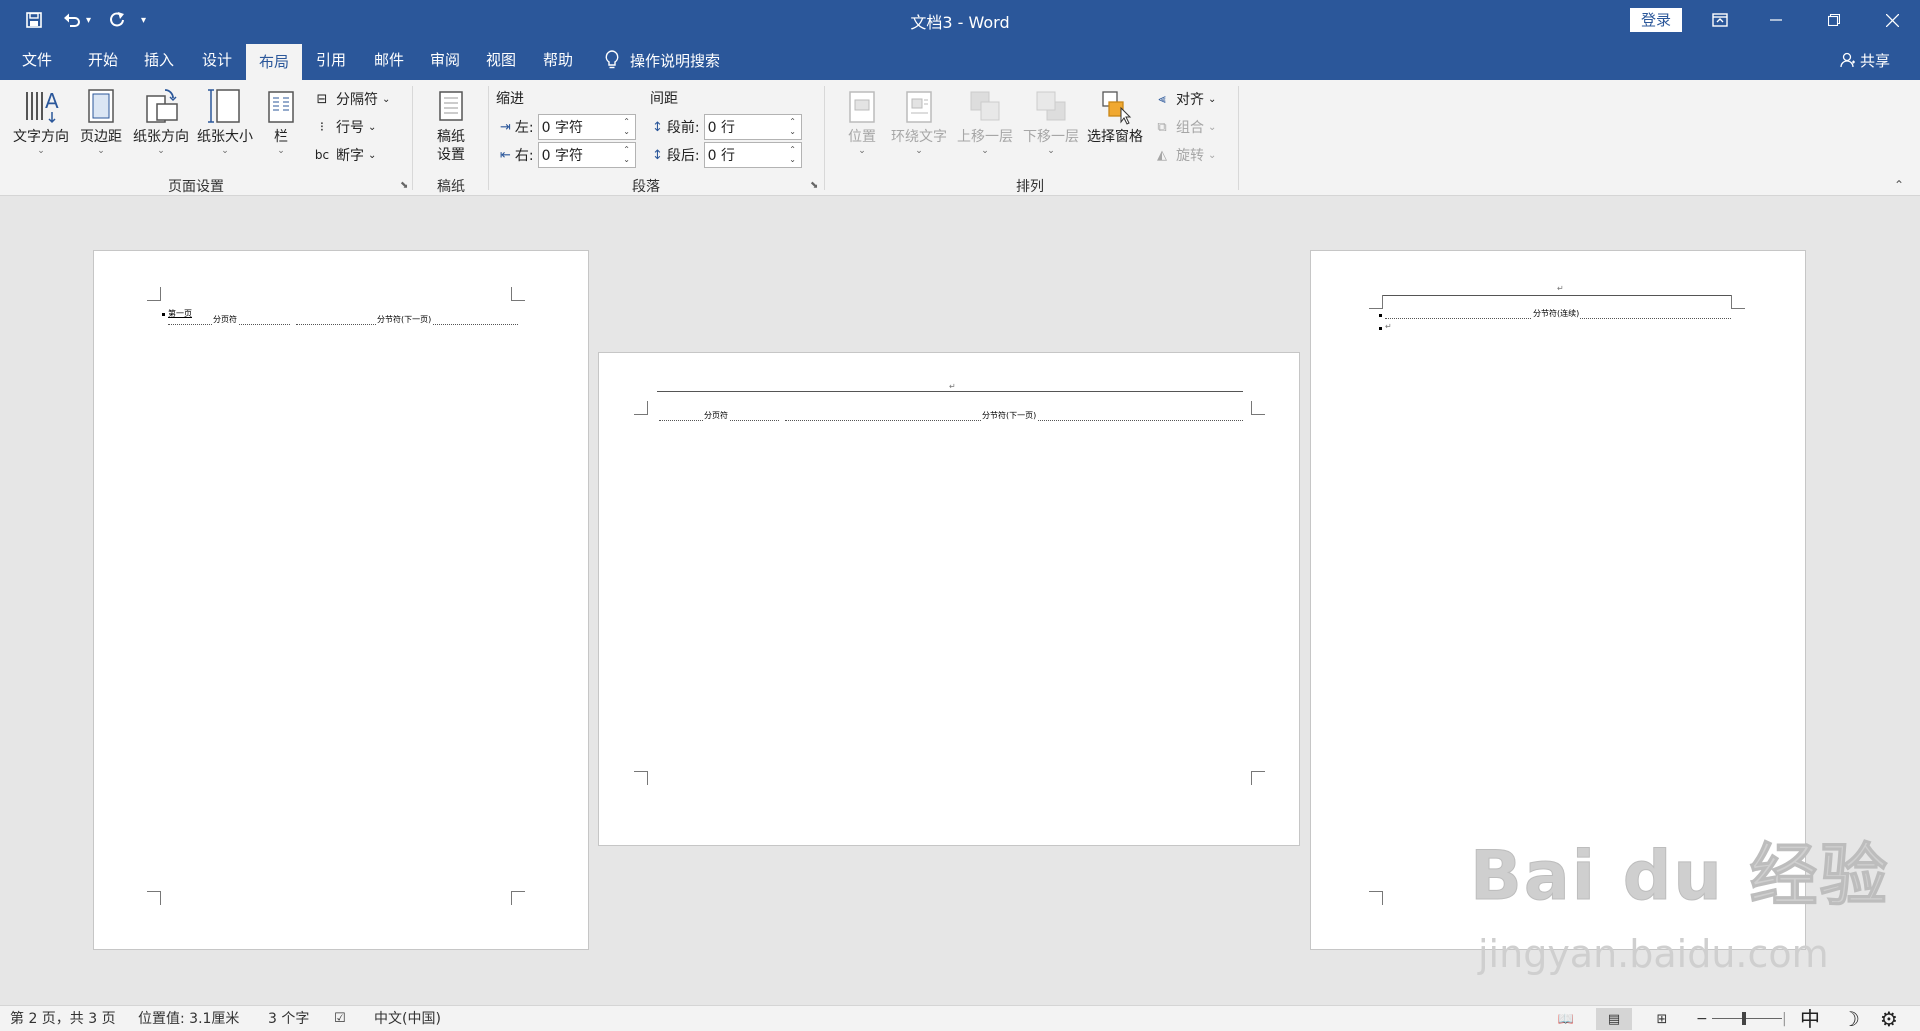  What do you see at coordinates (407, 1018) in the screenshot?
I see `language-status: 中文(中国)` at bounding box center [407, 1018].